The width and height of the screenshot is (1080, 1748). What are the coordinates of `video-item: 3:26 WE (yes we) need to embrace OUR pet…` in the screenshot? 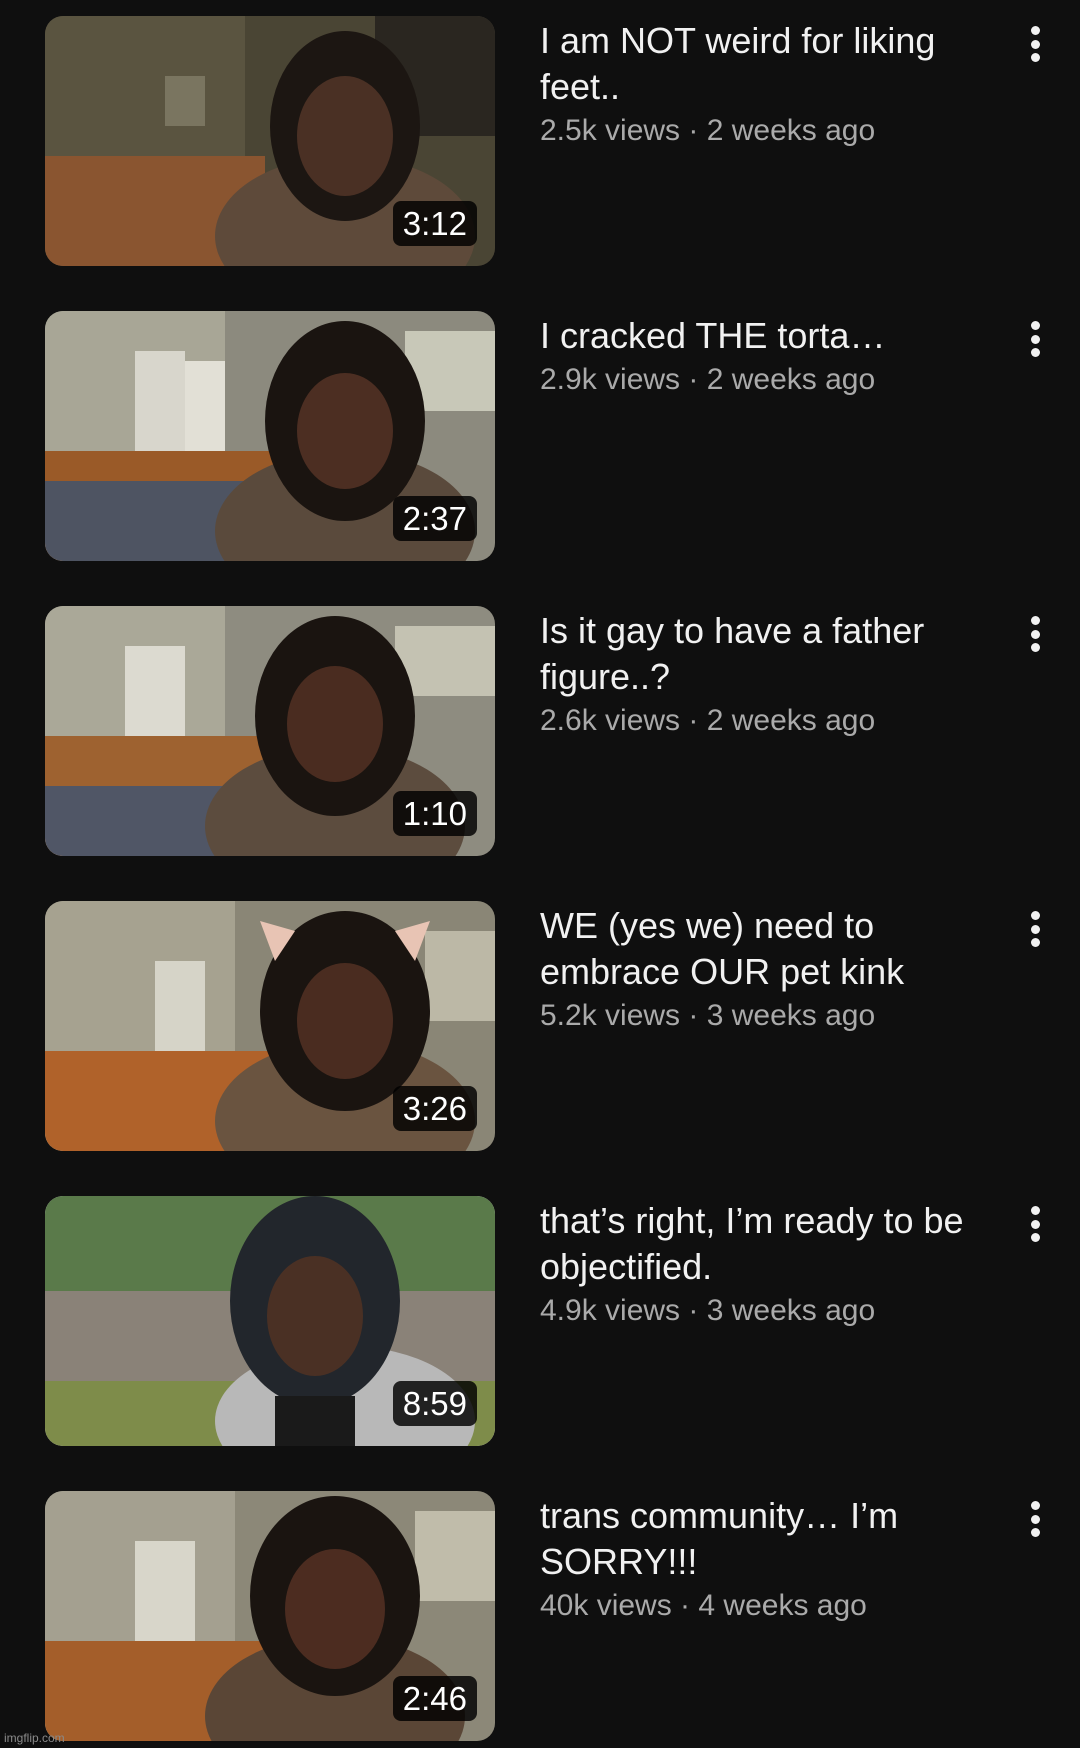 It's located at (540, 1026).